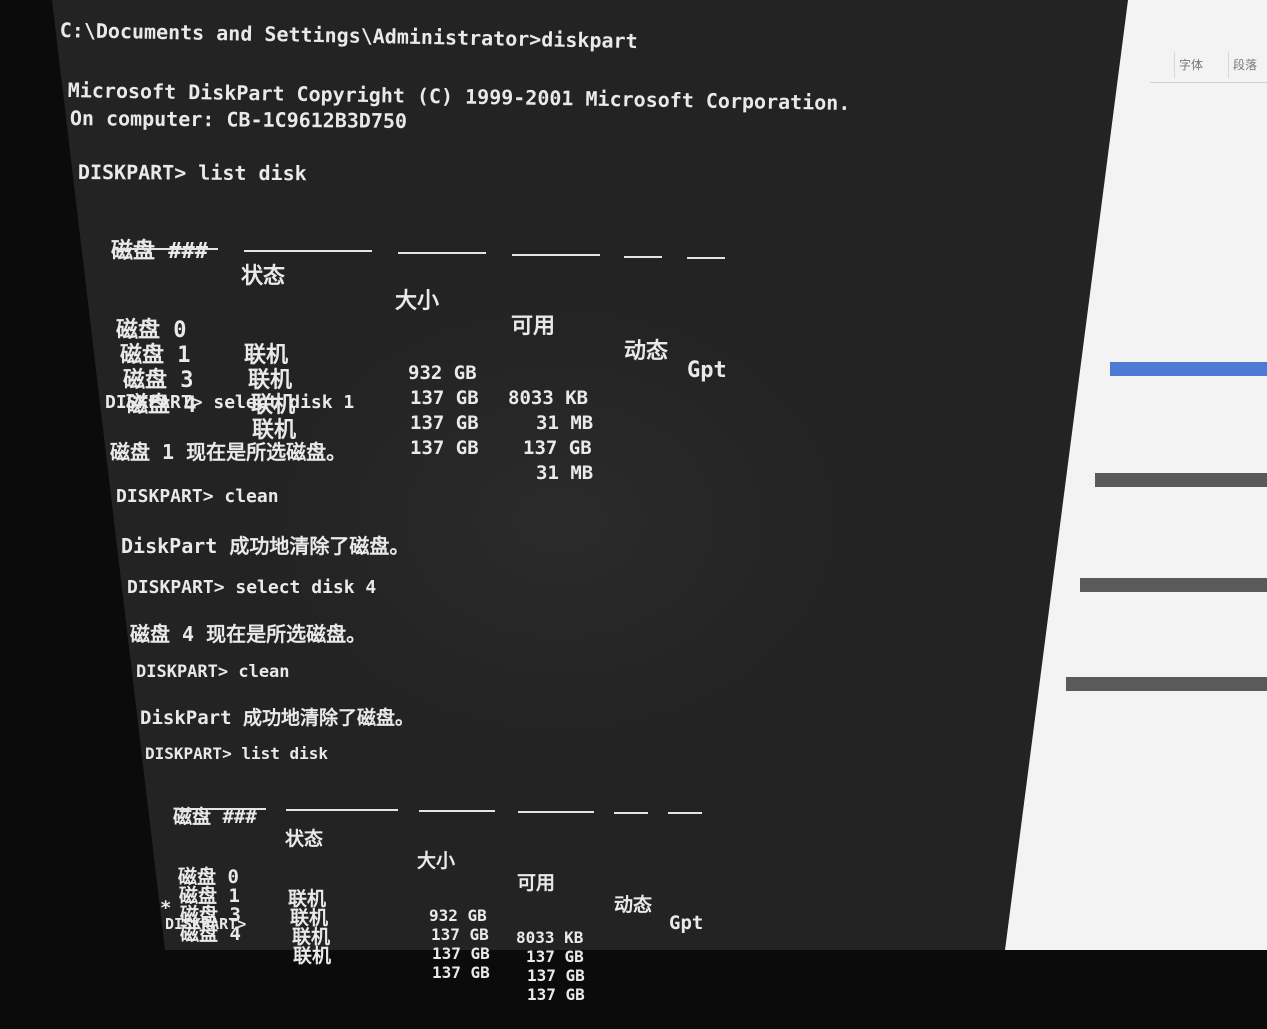 The height and width of the screenshot is (1029, 1267). Describe the element at coordinates (230, 402) in the screenshot. I see `command-select-disk-1: DISKPART> select disk 1` at that location.